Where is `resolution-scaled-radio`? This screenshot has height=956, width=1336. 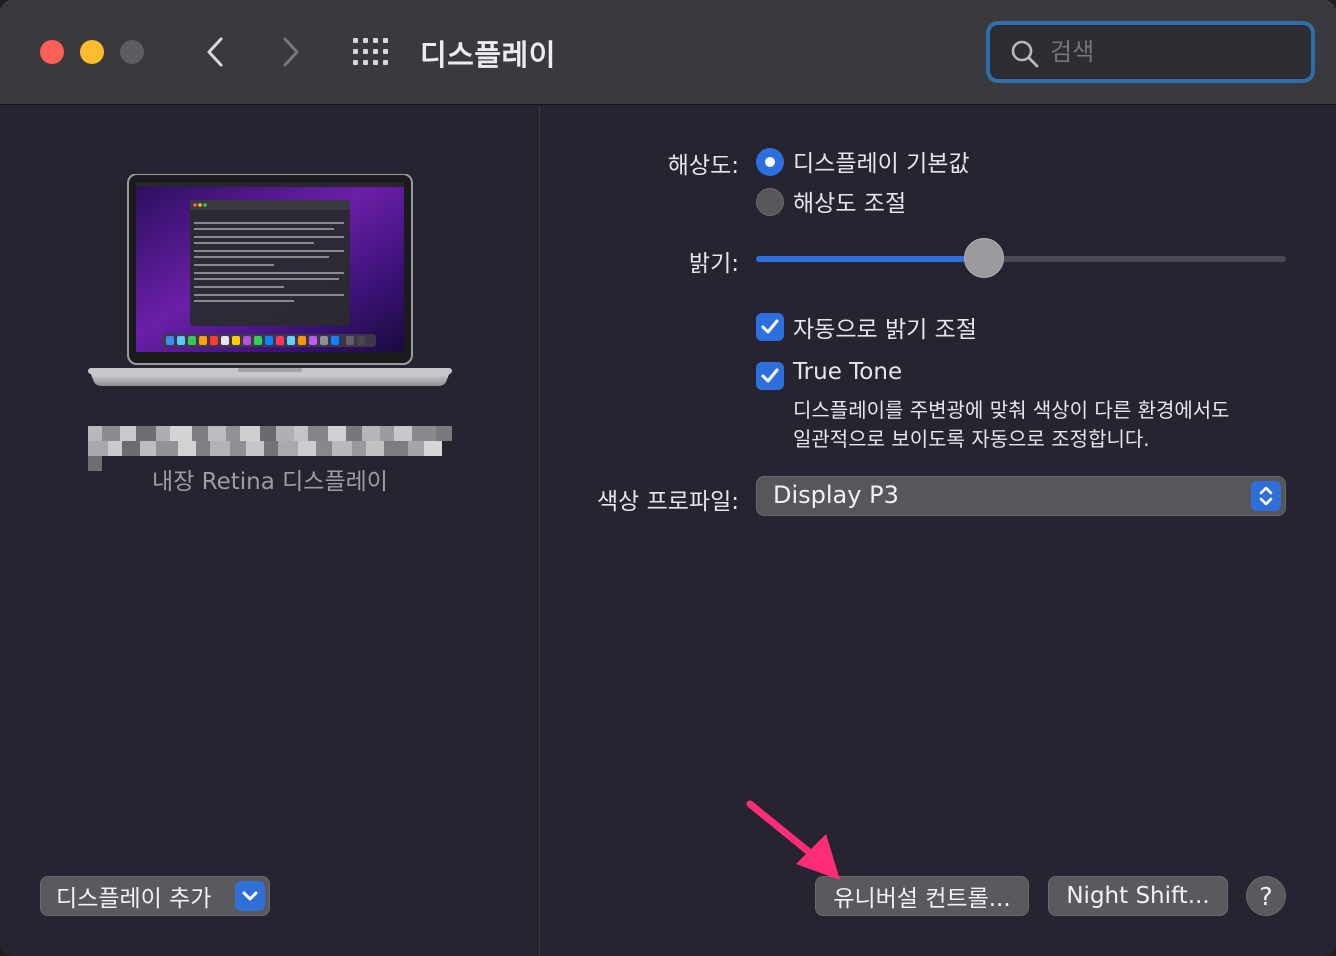 resolution-scaled-radio is located at coordinates (770, 202).